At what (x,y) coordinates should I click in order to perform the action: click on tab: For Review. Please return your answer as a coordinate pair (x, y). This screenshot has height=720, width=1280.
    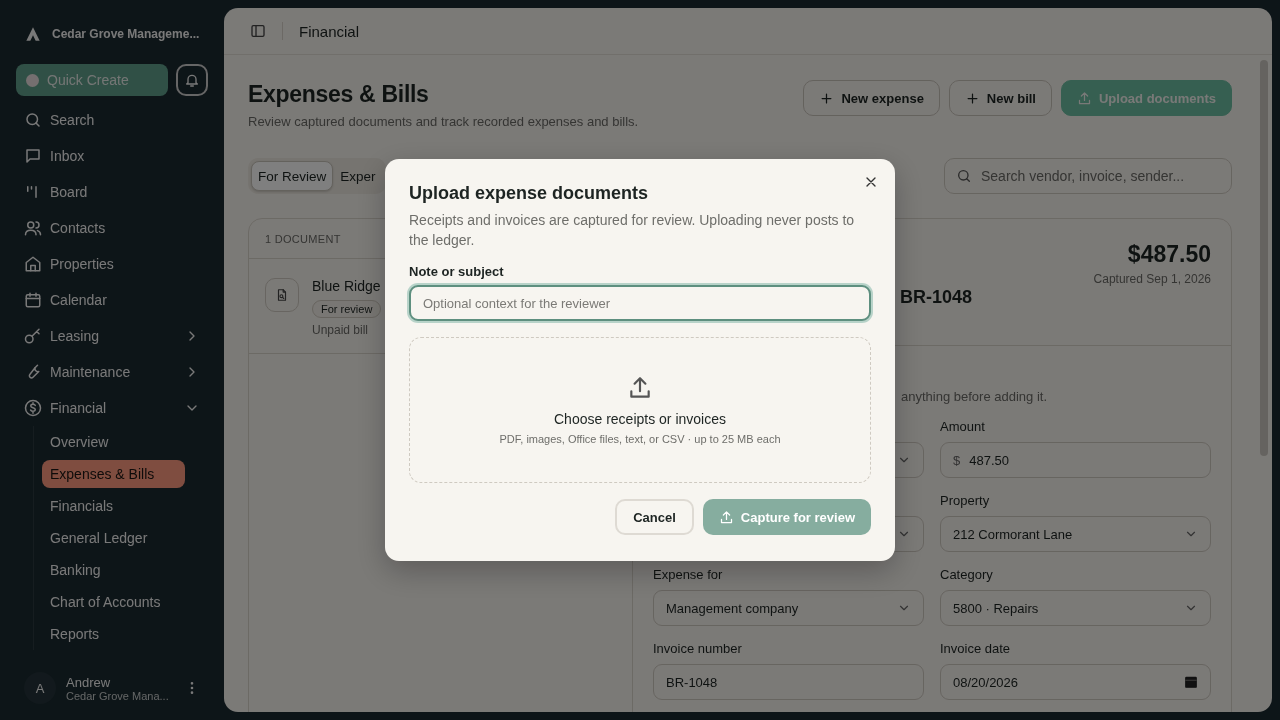
    Looking at the image, I should click on (292, 176).